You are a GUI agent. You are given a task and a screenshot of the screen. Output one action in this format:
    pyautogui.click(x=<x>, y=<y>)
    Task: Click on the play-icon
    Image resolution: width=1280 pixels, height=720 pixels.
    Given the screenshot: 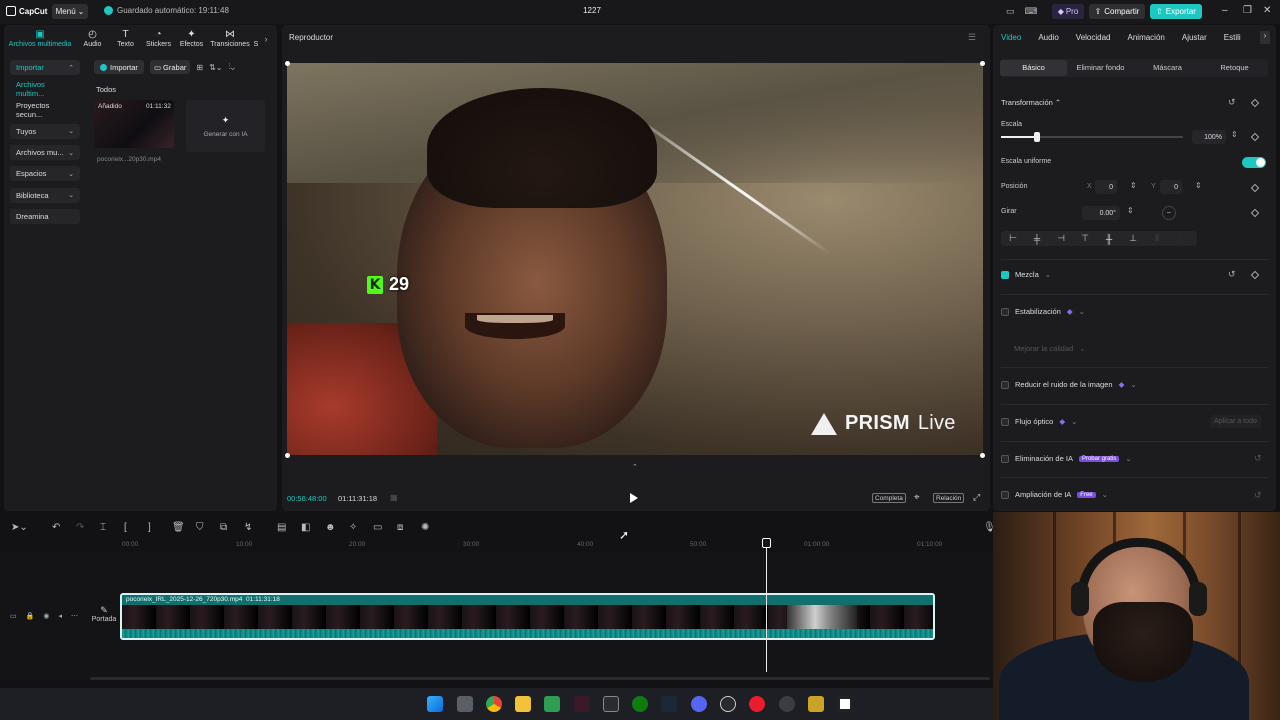 What is the action you would take?
    pyautogui.click(x=634, y=498)
    